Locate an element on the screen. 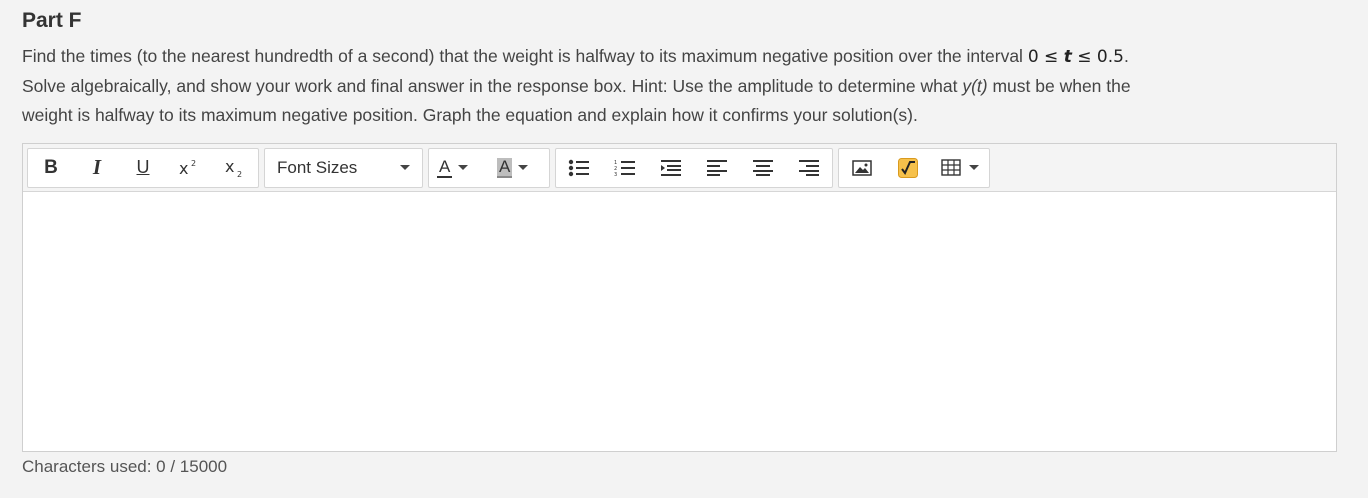 This screenshot has width=1368, height=498. subscript-icon: x2 is located at coordinates (235, 168).